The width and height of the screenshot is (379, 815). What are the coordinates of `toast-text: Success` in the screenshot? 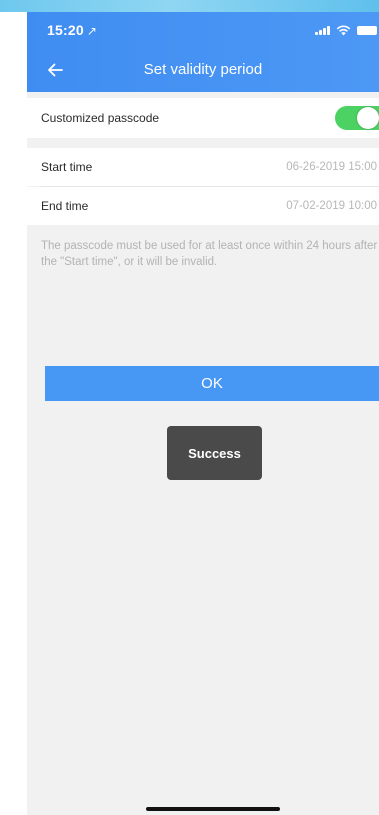 It's located at (214, 453).